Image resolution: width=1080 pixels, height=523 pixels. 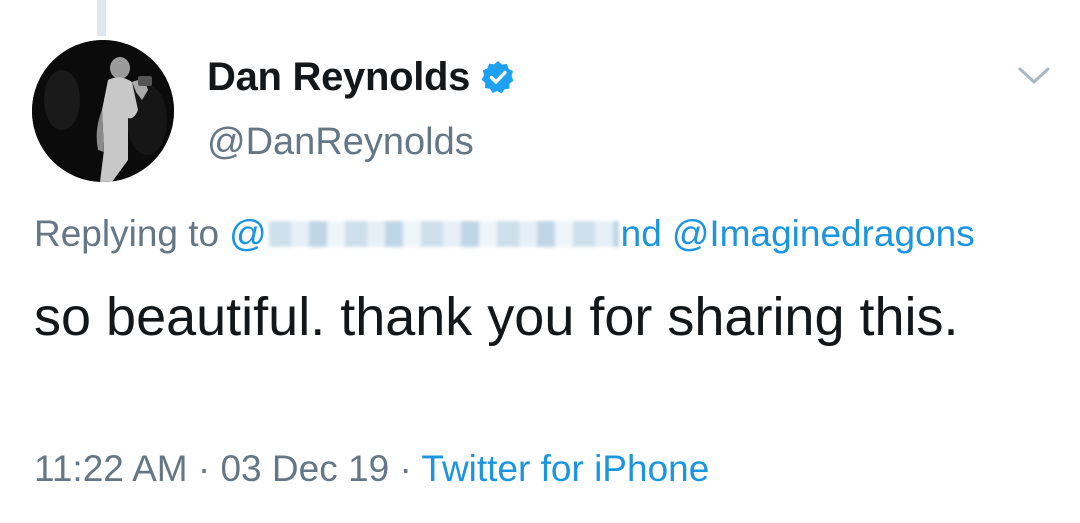 What do you see at coordinates (565, 468) in the screenshot?
I see `tweet-source: Twitter for iPhone` at bounding box center [565, 468].